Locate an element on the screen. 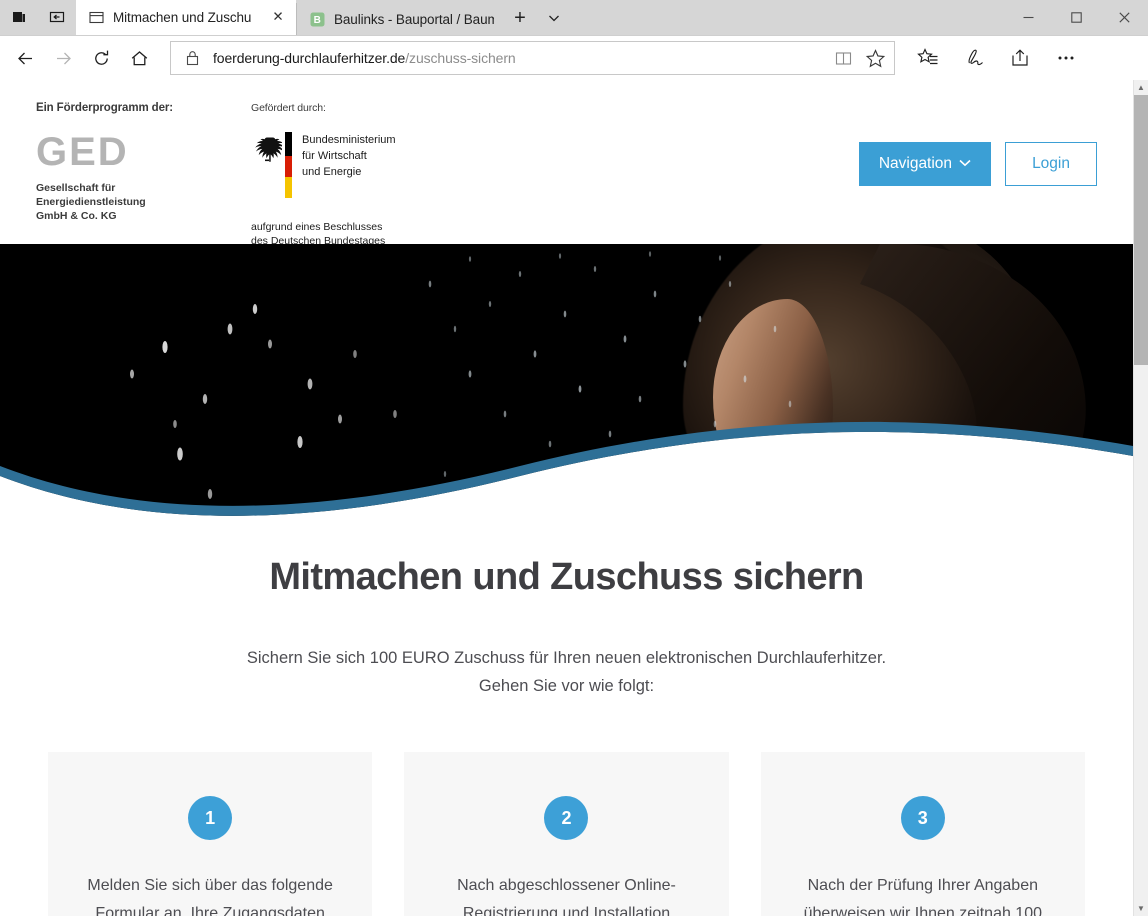 The width and height of the screenshot is (1148, 916). tabs-set-aside-icon is located at coordinates (57, 17).